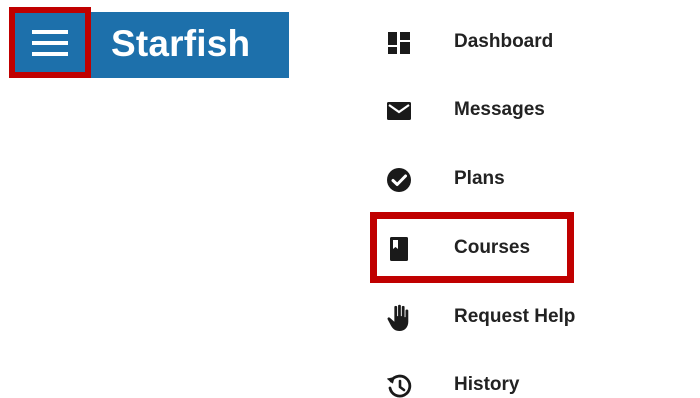  Describe the element at coordinates (492, 247) in the screenshot. I see `menu-item-label: Courses` at that location.